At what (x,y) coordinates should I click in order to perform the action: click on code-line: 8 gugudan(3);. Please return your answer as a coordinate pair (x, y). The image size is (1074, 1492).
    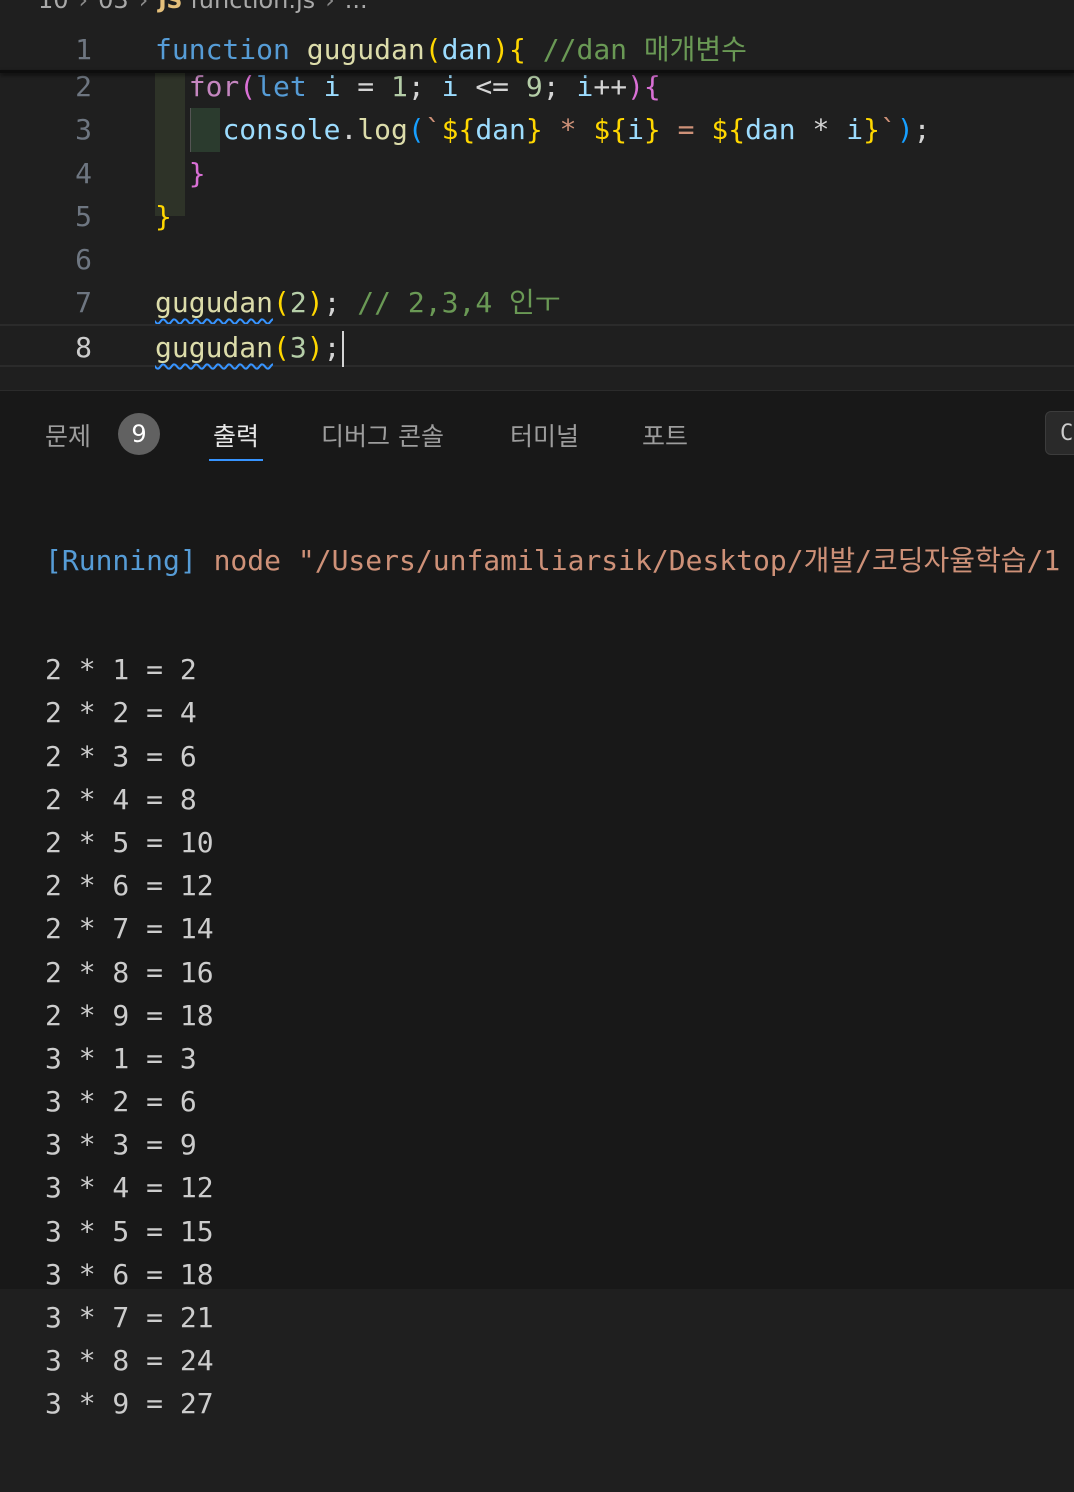
    Looking at the image, I should click on (537, 345).